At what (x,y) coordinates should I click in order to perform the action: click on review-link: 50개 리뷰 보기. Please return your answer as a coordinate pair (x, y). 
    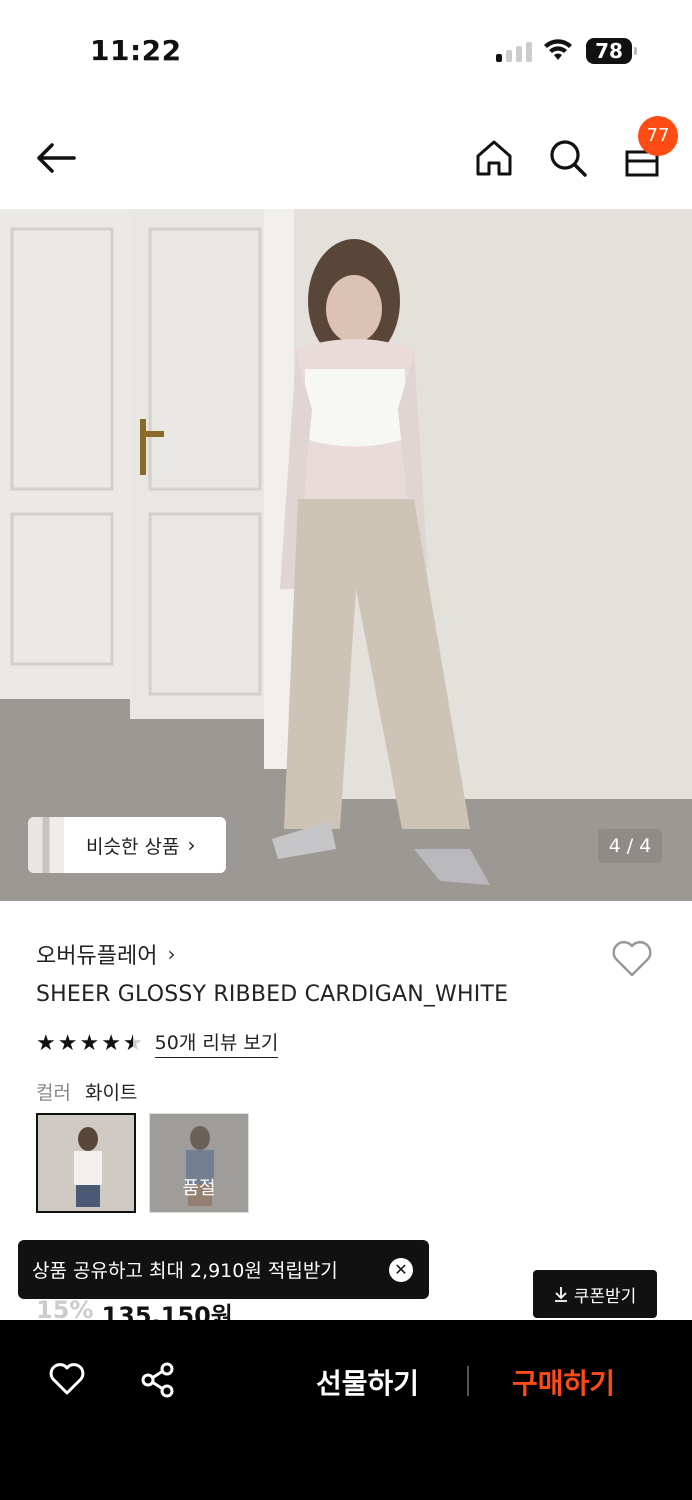
    Looking at the image, I should click on (216, 1043).